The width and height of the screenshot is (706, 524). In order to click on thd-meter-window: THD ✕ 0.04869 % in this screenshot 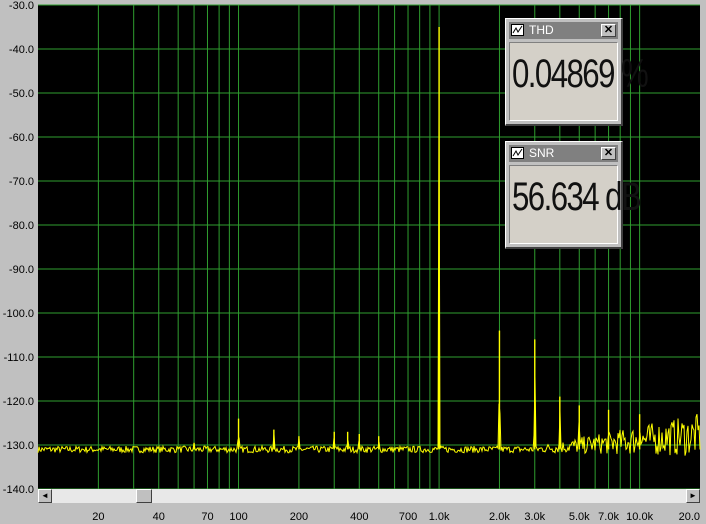, I will do `click(577, 72)`.